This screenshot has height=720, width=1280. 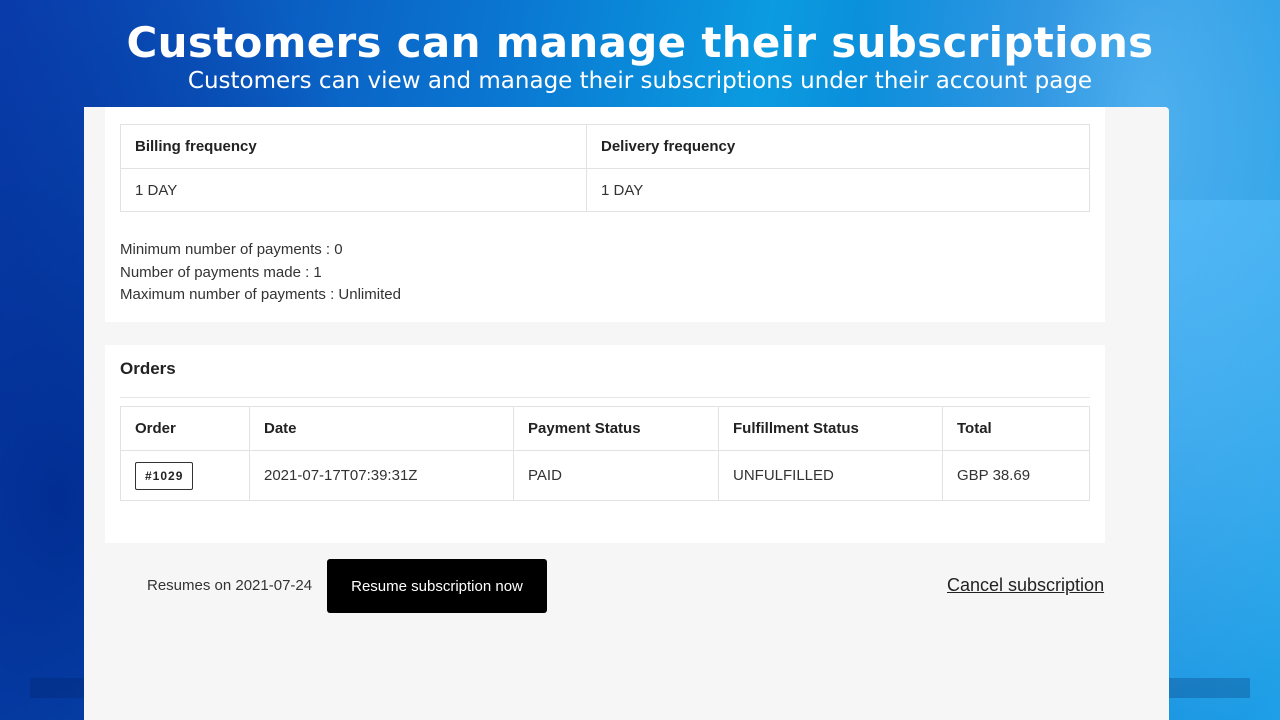 What do you see at coordinates (830, 428) in the screenshot?
I see `fulfillment-status-header: Fulfillment Status` at bounding box center [830, 428].